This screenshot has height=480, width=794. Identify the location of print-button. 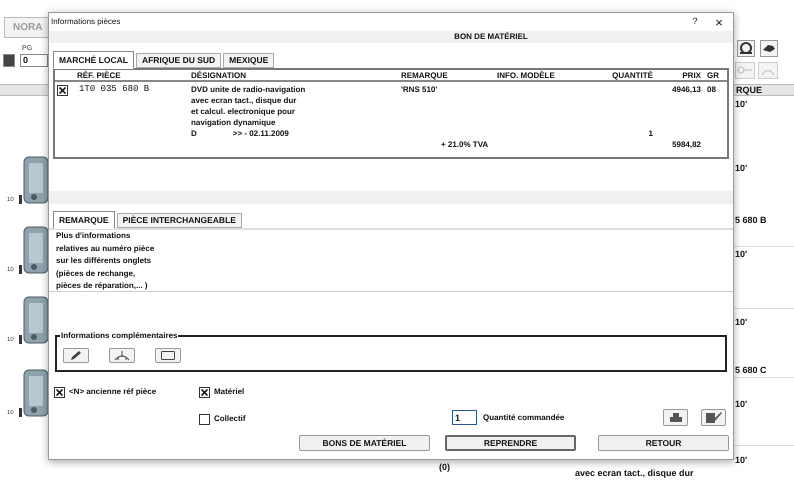
(675, 417).